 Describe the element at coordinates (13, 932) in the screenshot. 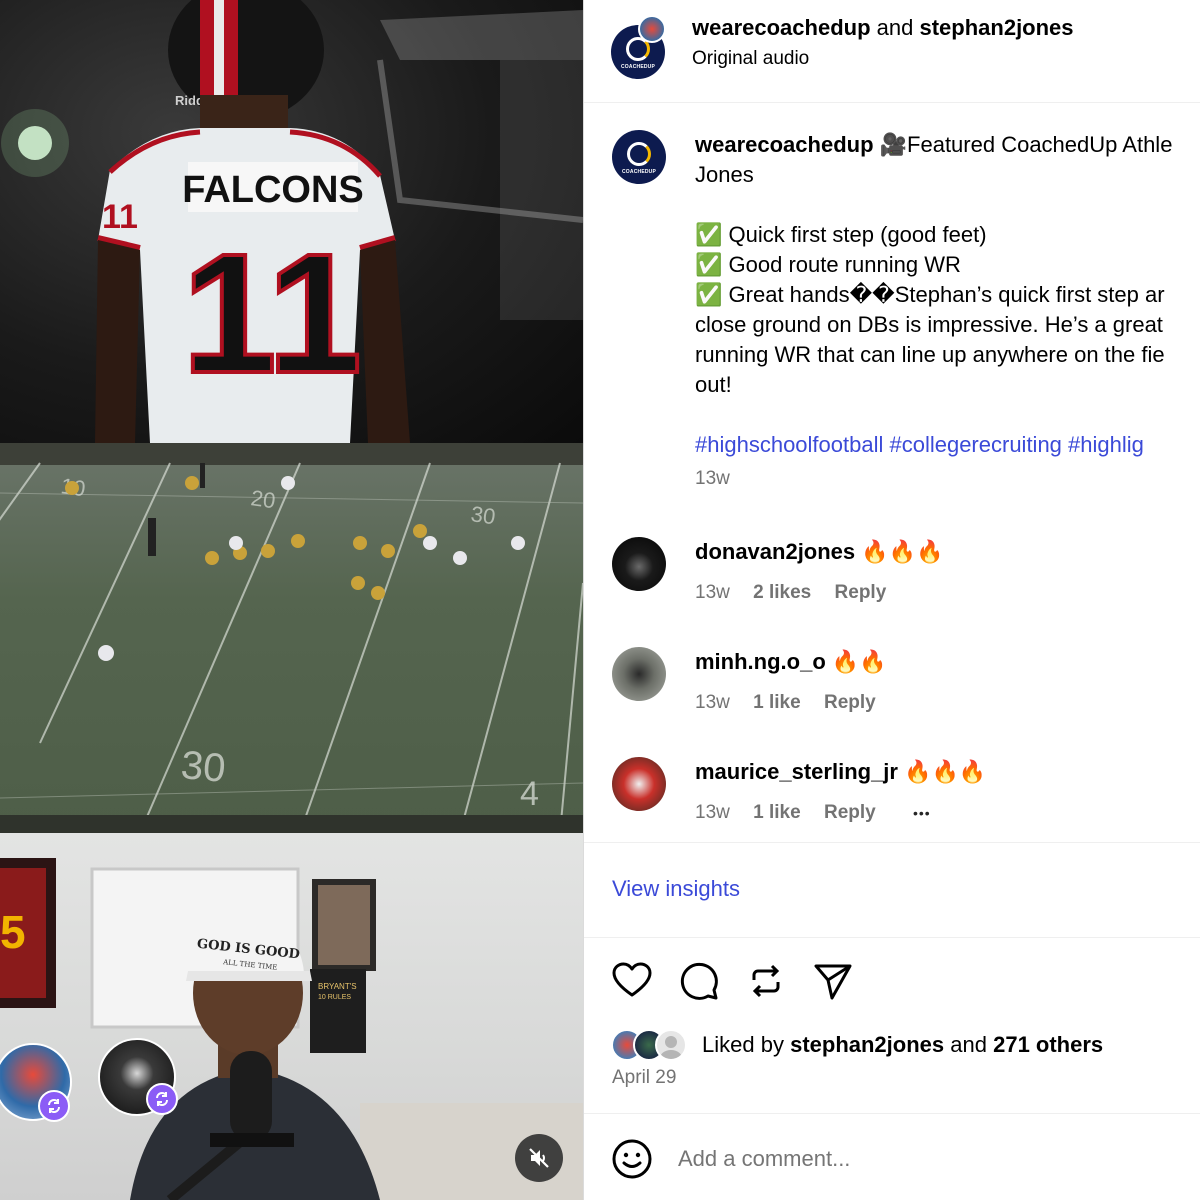

I see `svg-text: 5` at that location.